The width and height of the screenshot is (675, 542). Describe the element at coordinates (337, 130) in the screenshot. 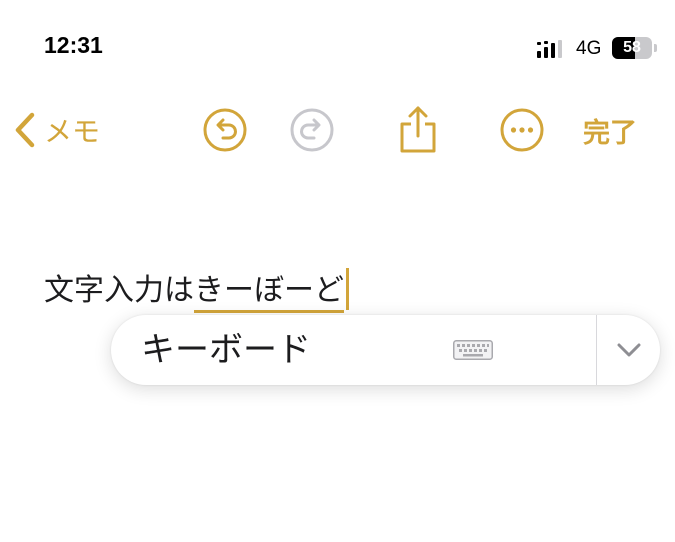

I see `toolbar: メモ 完了` at that location.